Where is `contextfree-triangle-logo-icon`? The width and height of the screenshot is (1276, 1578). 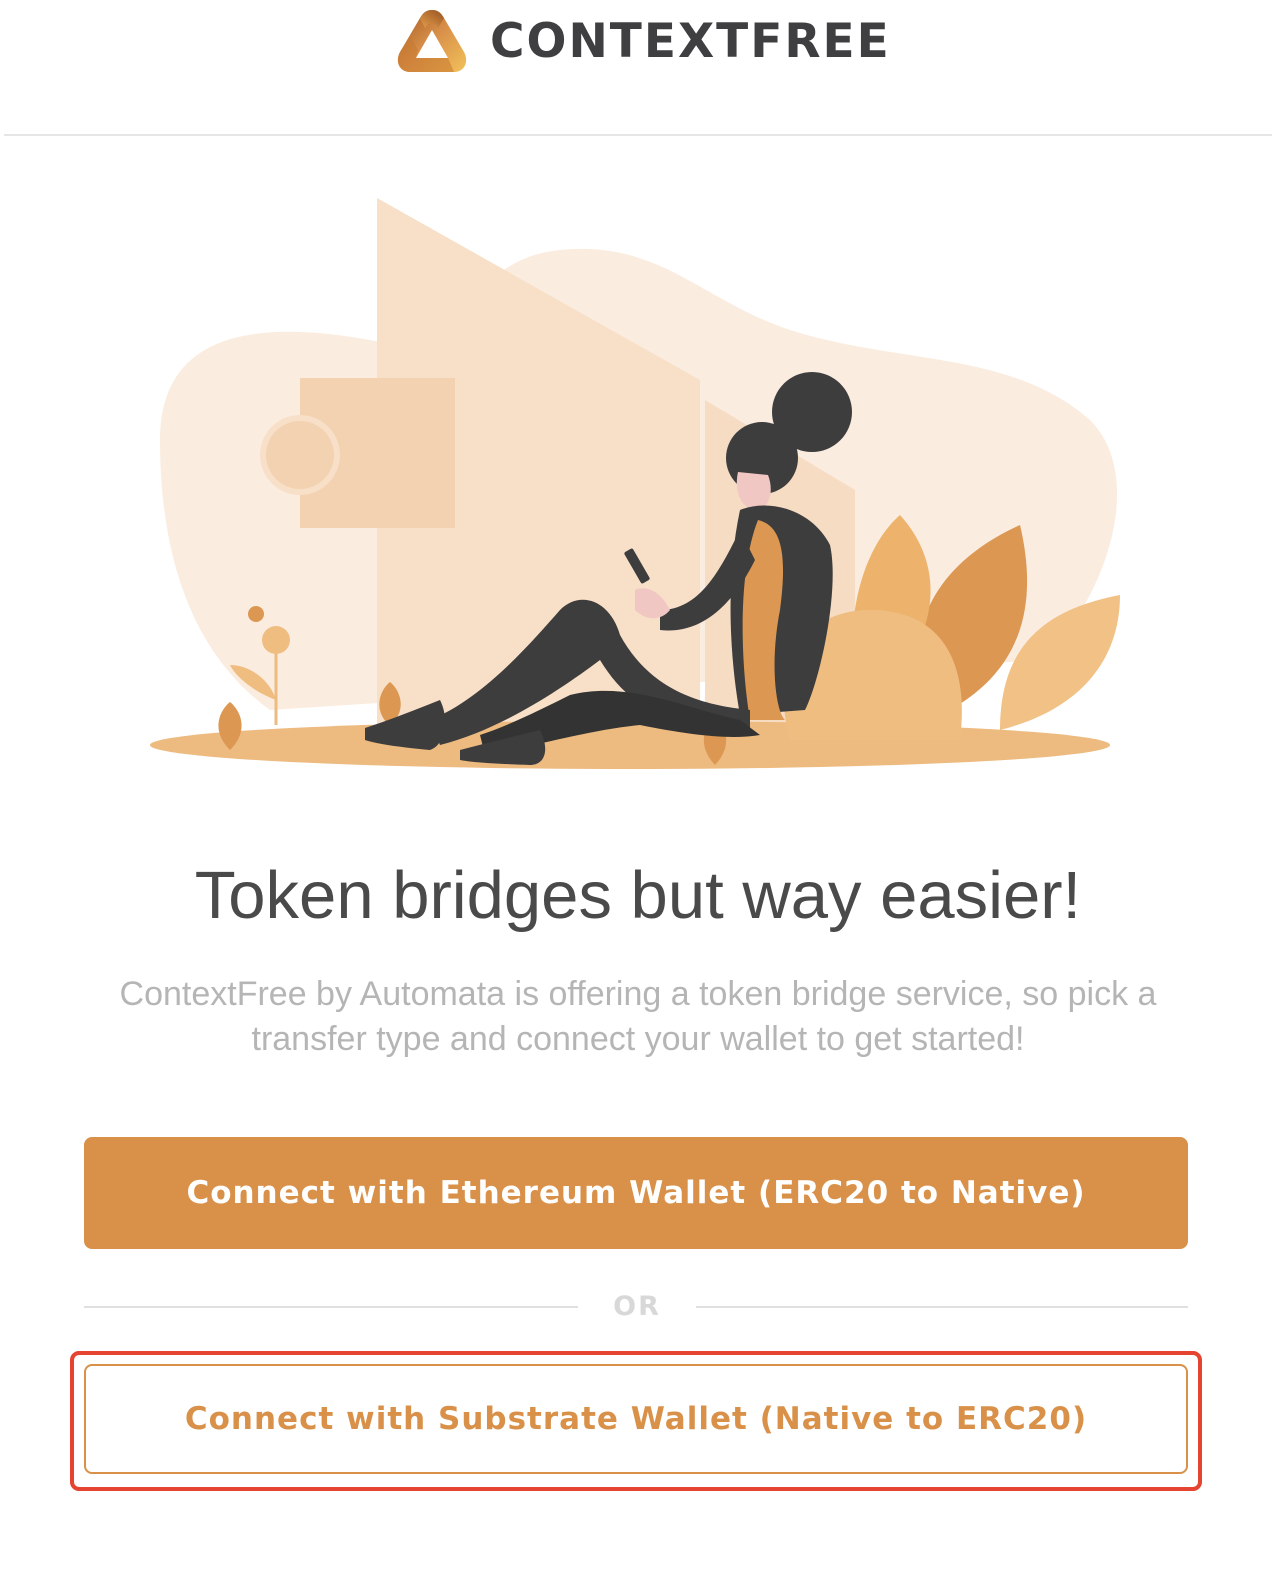 contextfree-triangle-logo-icon is located at coordinates (432, 41).